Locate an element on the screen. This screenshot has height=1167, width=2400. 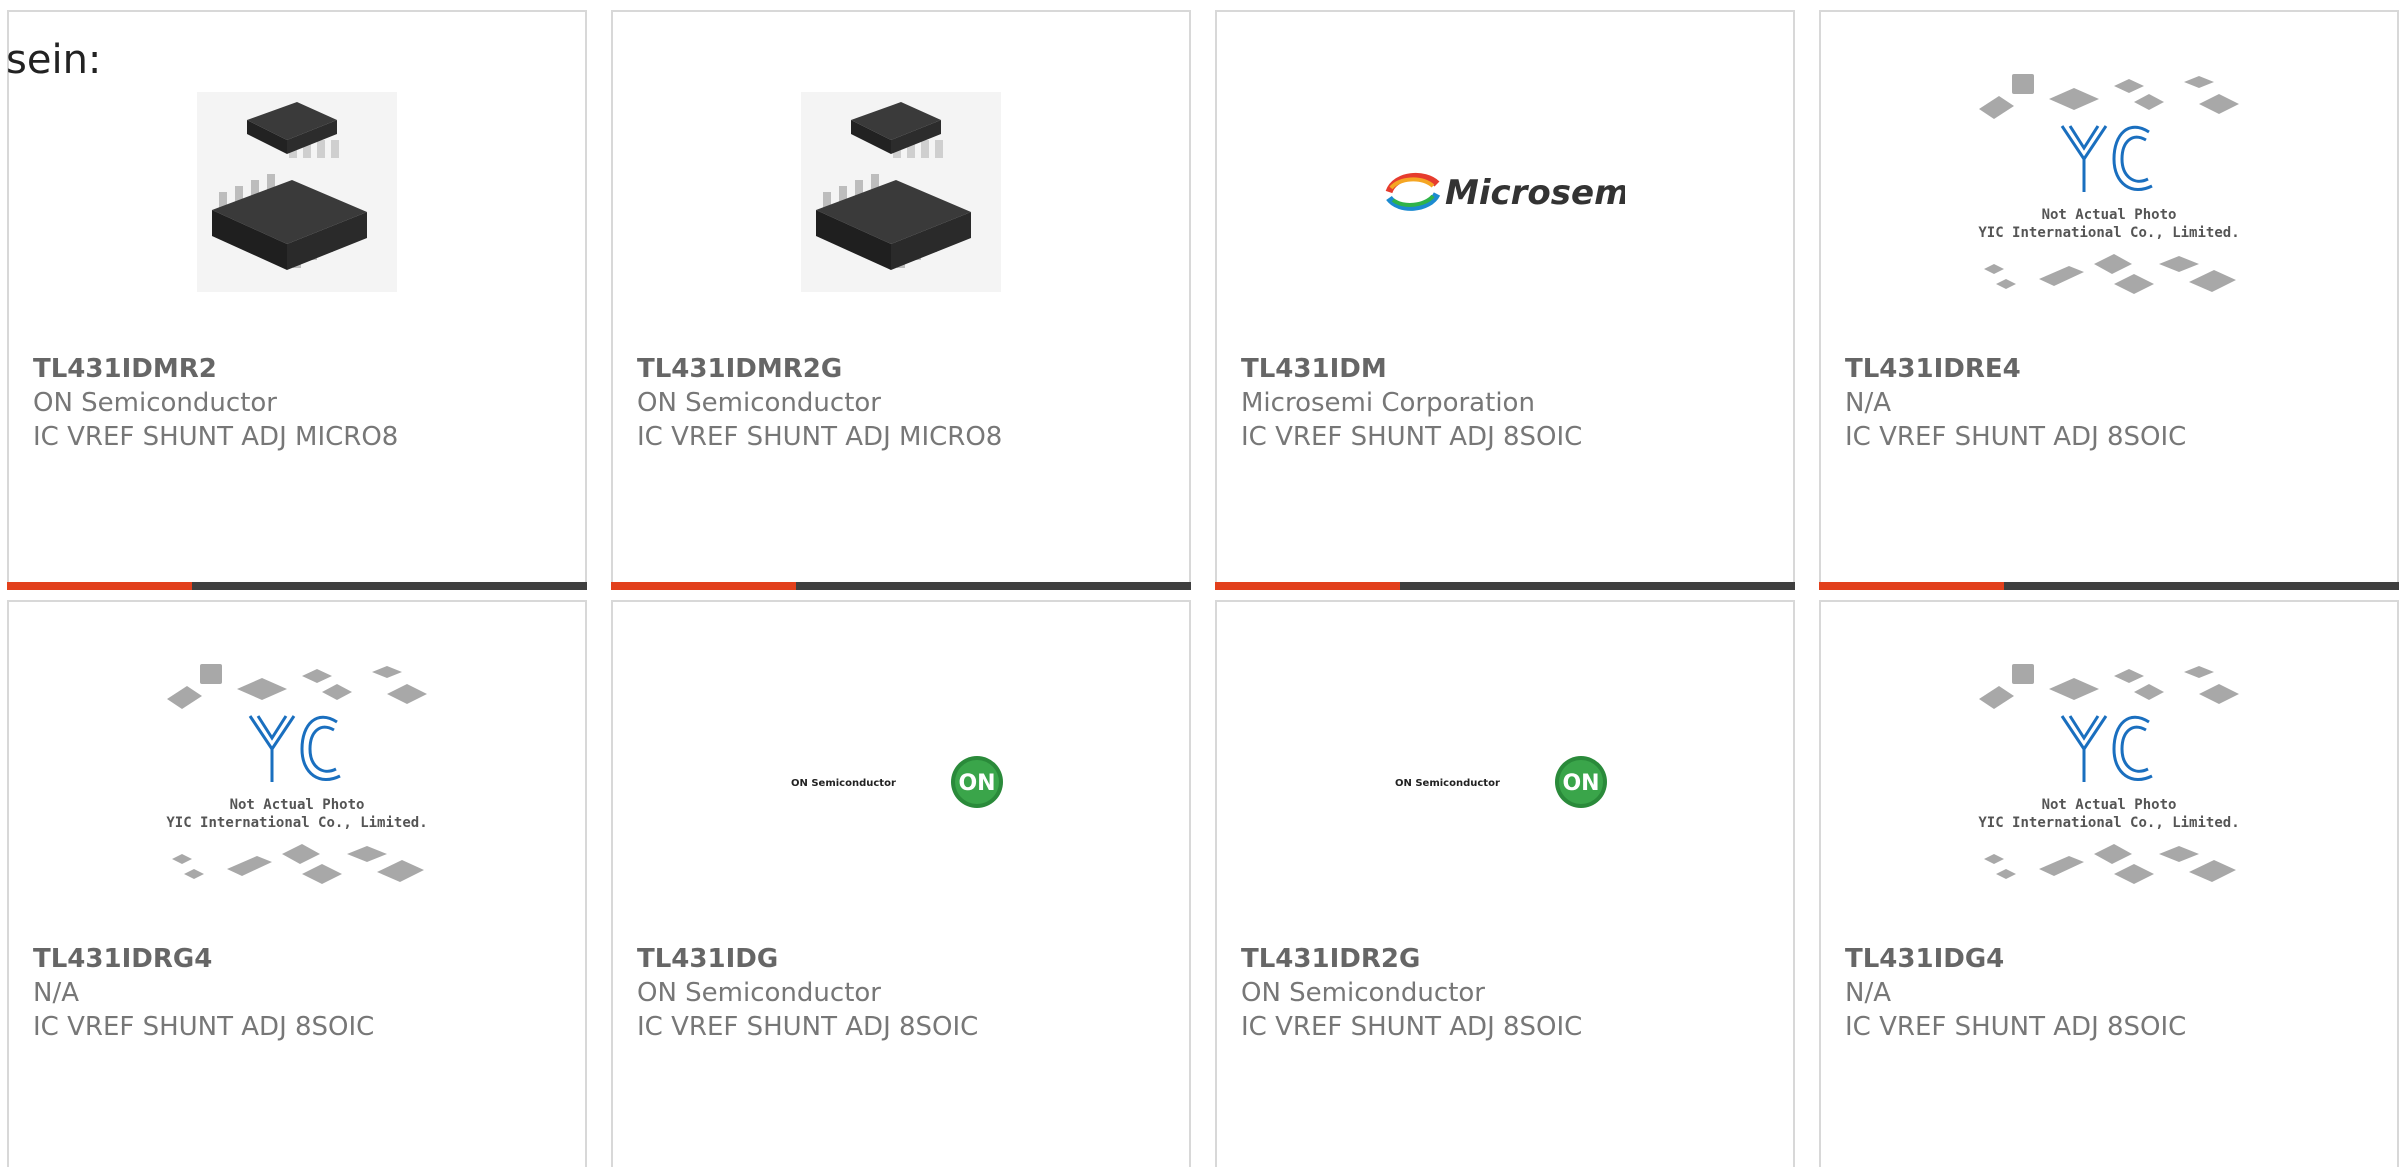
part-number: TL431IDG is located at coordinates (908, 959).